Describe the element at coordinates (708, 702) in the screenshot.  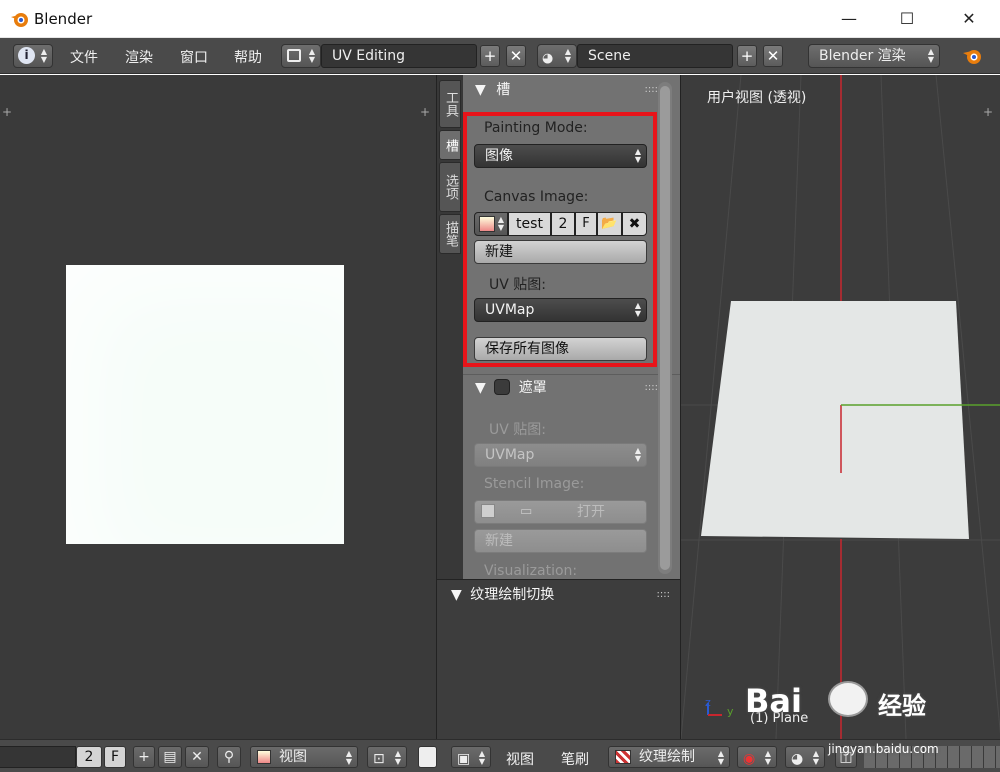
I see `svg-text: z` at that location.